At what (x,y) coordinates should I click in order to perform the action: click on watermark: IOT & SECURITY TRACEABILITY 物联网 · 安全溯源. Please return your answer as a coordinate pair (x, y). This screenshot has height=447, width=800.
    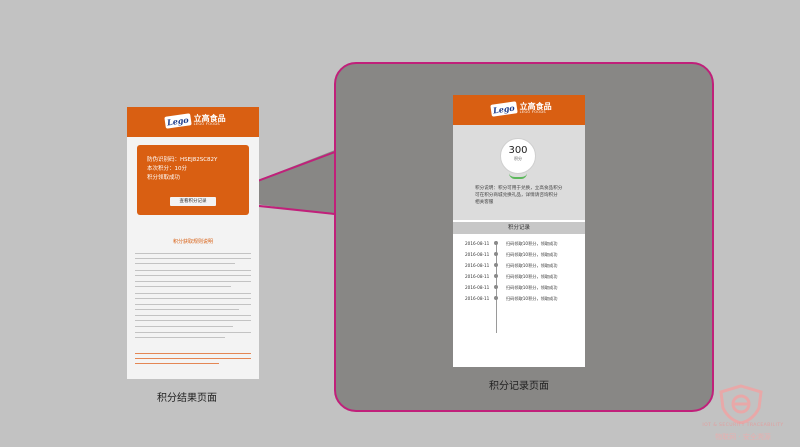
    Looking at the image, I should click on (745, 413).